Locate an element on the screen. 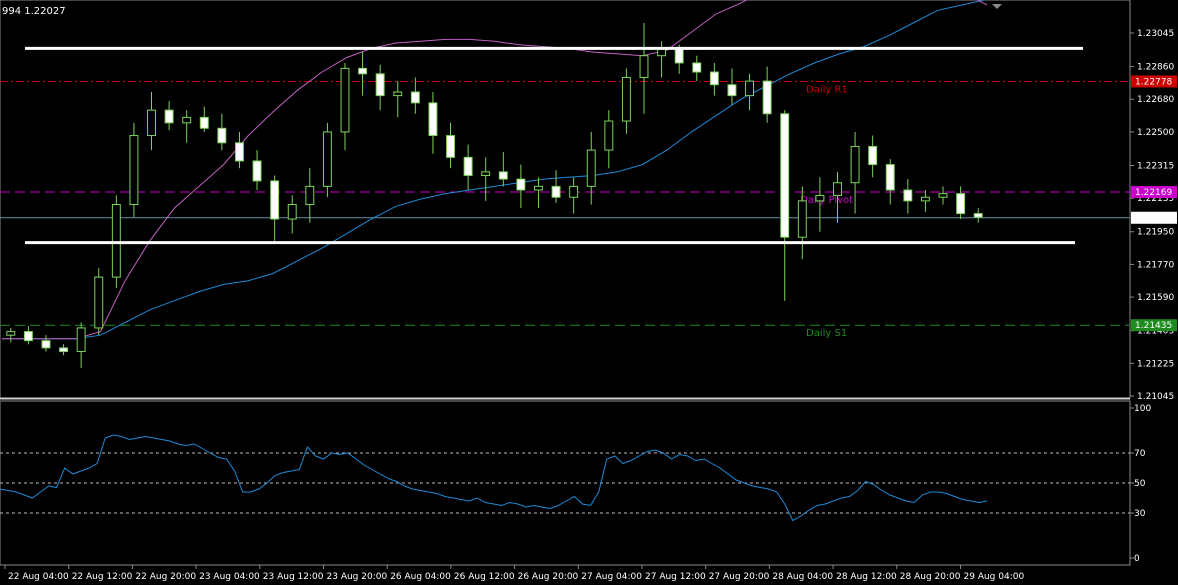 This screenshot has height=585, width=1178. price-tick-label: 1.22860 is located at coordinates (1155, 68).